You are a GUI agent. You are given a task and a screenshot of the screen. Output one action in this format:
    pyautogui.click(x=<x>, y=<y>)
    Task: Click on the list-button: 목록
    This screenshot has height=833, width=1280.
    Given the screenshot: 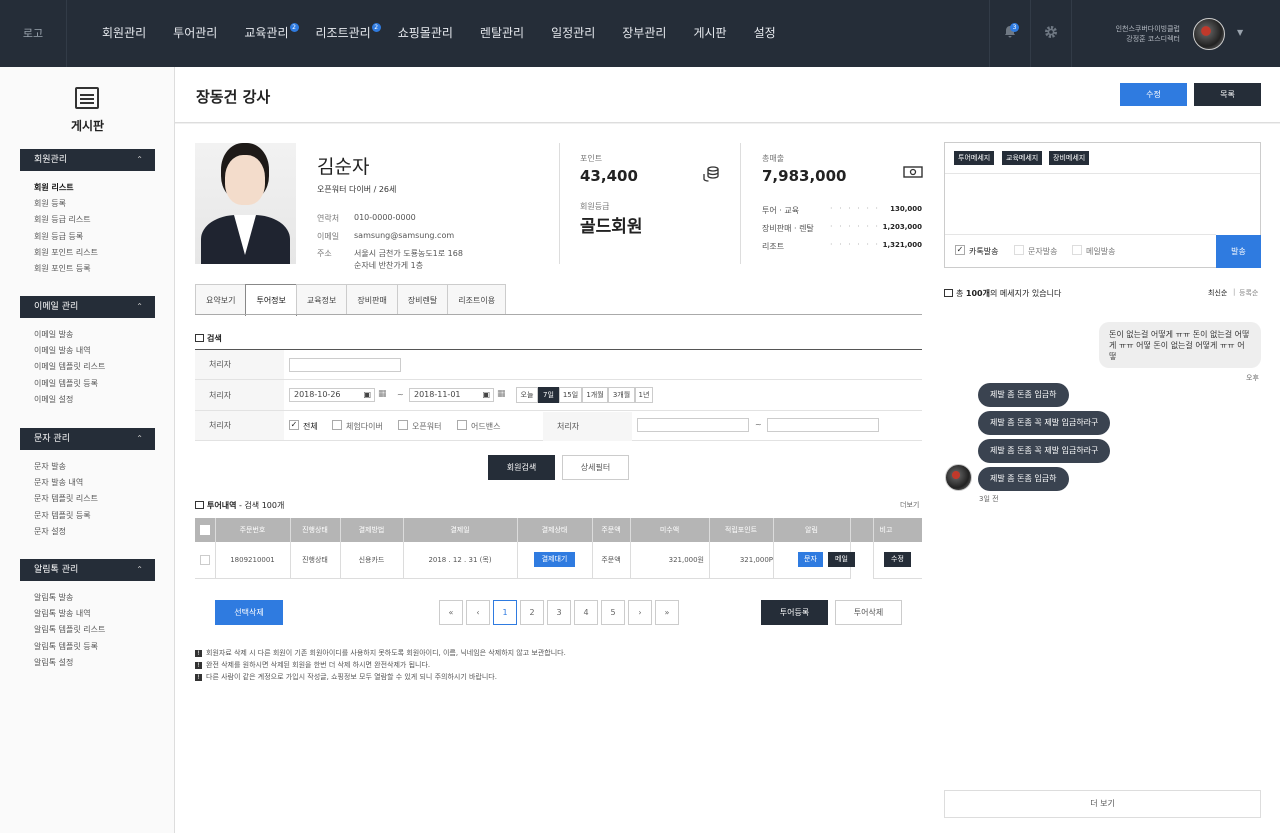 What is the action you would take?
    pyautogui.click(x=1227, y=94)
    